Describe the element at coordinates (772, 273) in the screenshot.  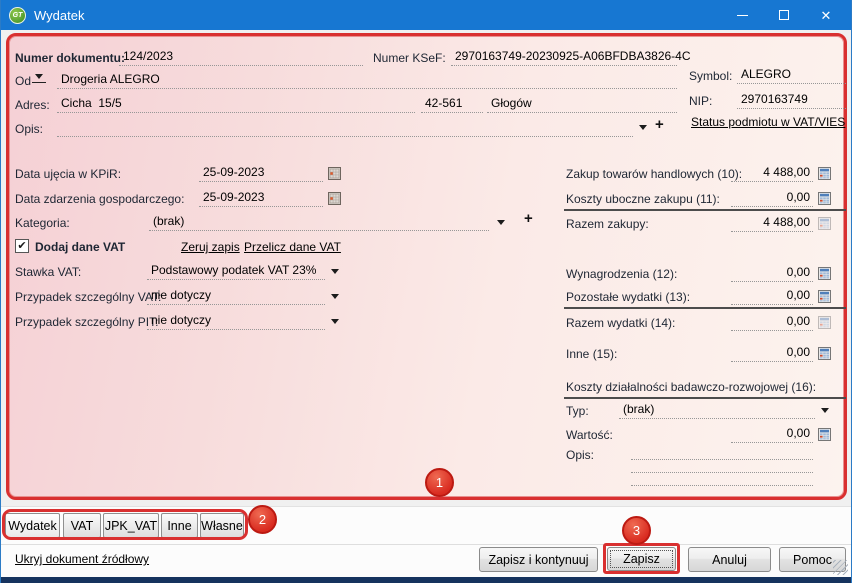
I see `wages-field: 0,00` at that location.